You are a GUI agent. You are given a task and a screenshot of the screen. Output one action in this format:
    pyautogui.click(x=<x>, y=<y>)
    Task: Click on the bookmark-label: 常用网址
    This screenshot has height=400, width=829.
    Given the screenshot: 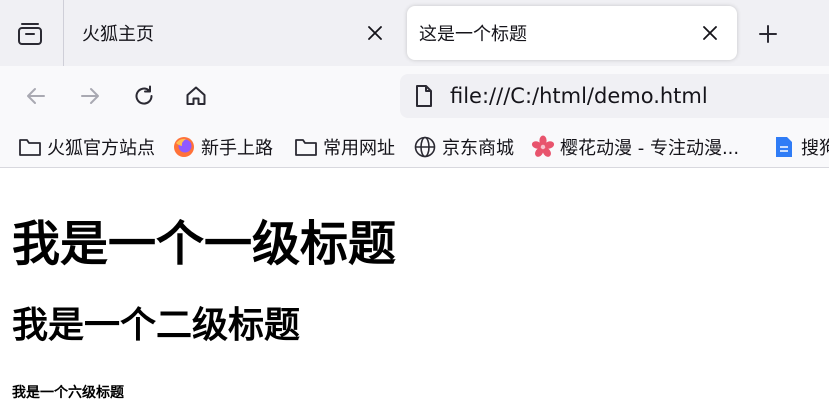 What is the action you would take?
    pyautogui.click(x=359, y=148)
    